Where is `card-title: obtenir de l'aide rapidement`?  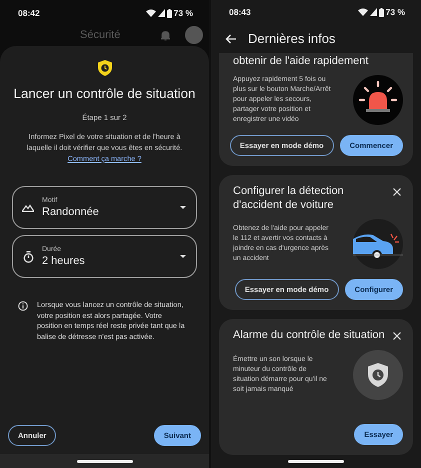 card-title: obtenir de l'aide rapidement is located at coordinates (301, 61).